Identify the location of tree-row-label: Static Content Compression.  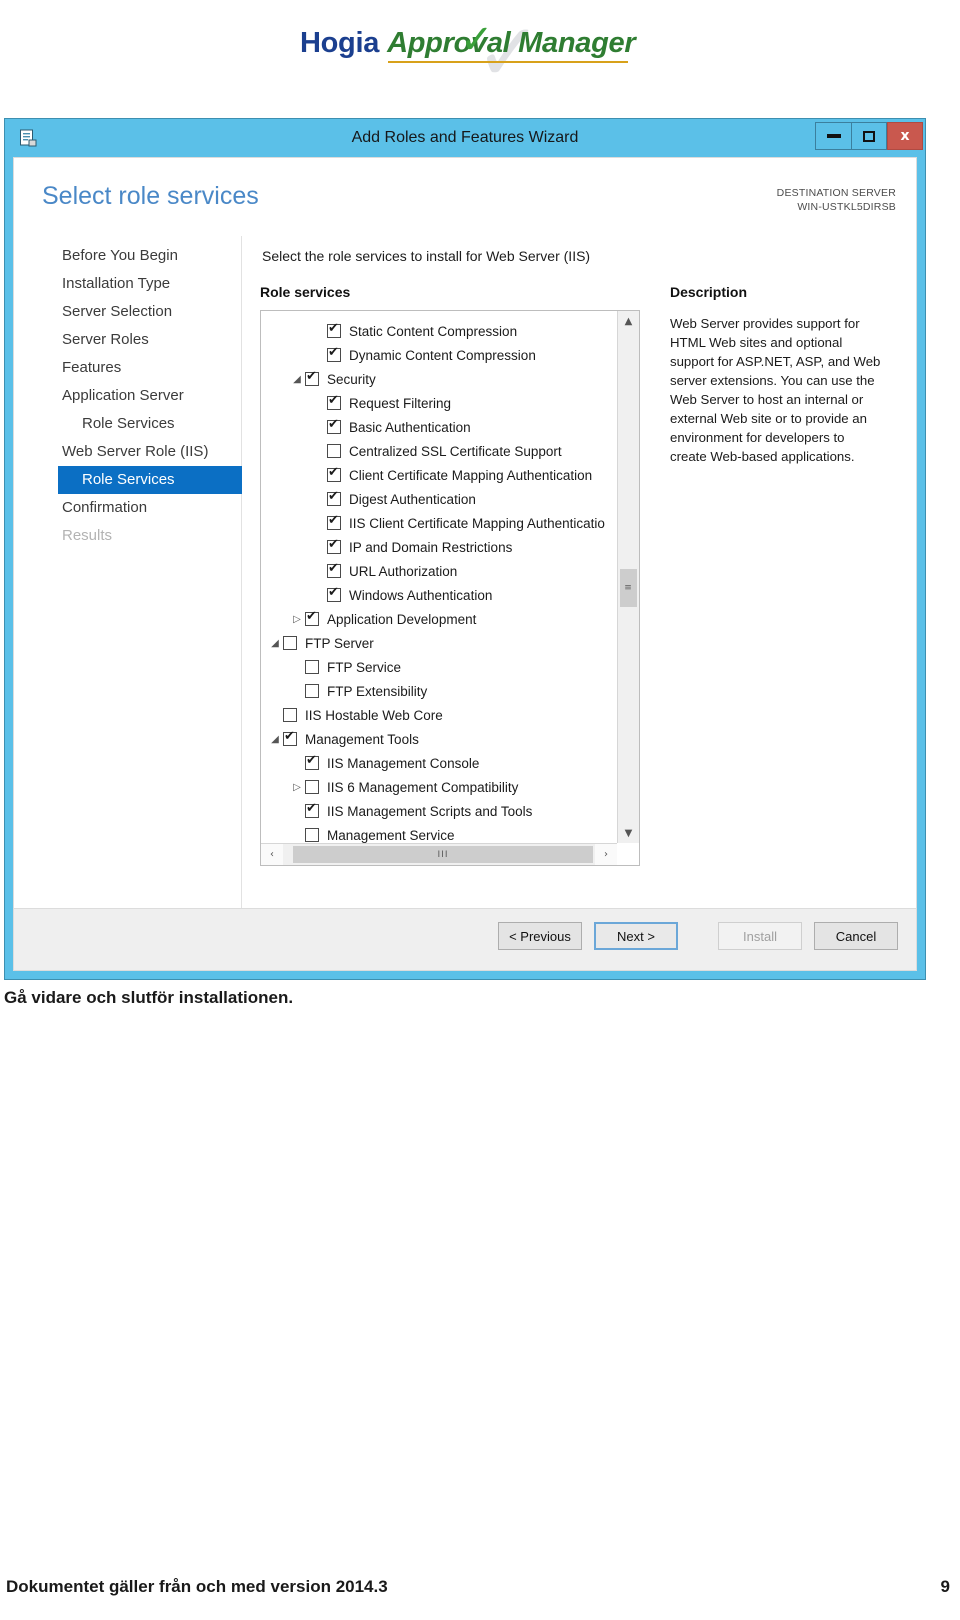
(433, 331).